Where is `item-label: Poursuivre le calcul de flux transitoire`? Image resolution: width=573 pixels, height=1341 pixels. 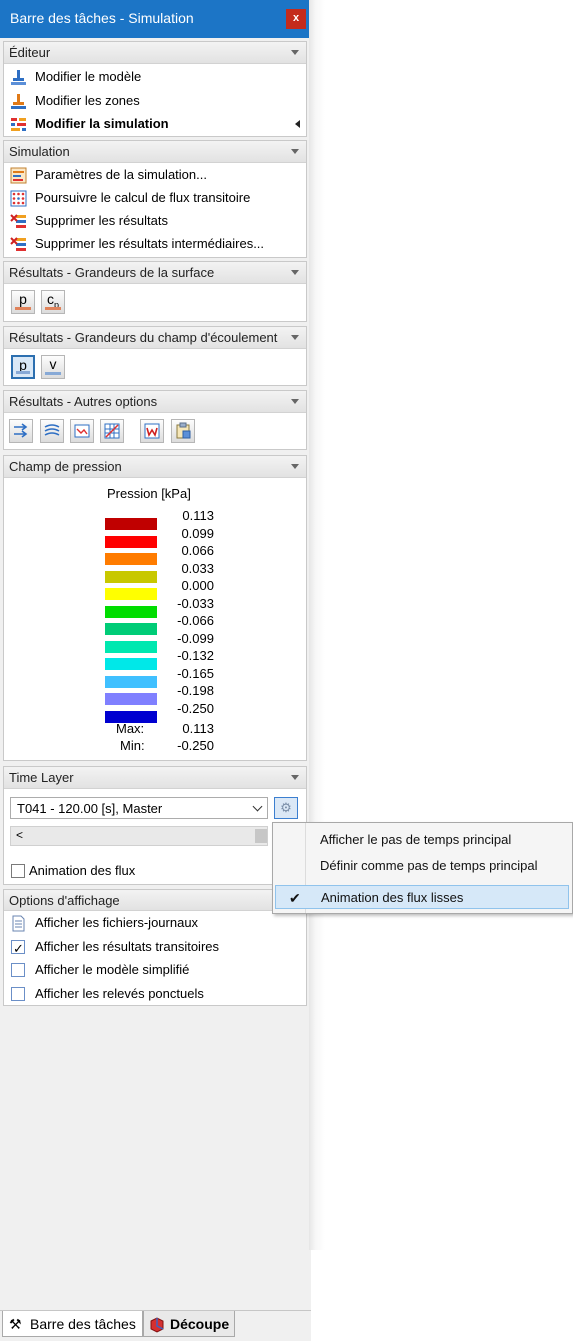 item-label: Poursuivre le calcul de flux transitoire is located at coordinates (143, 197).